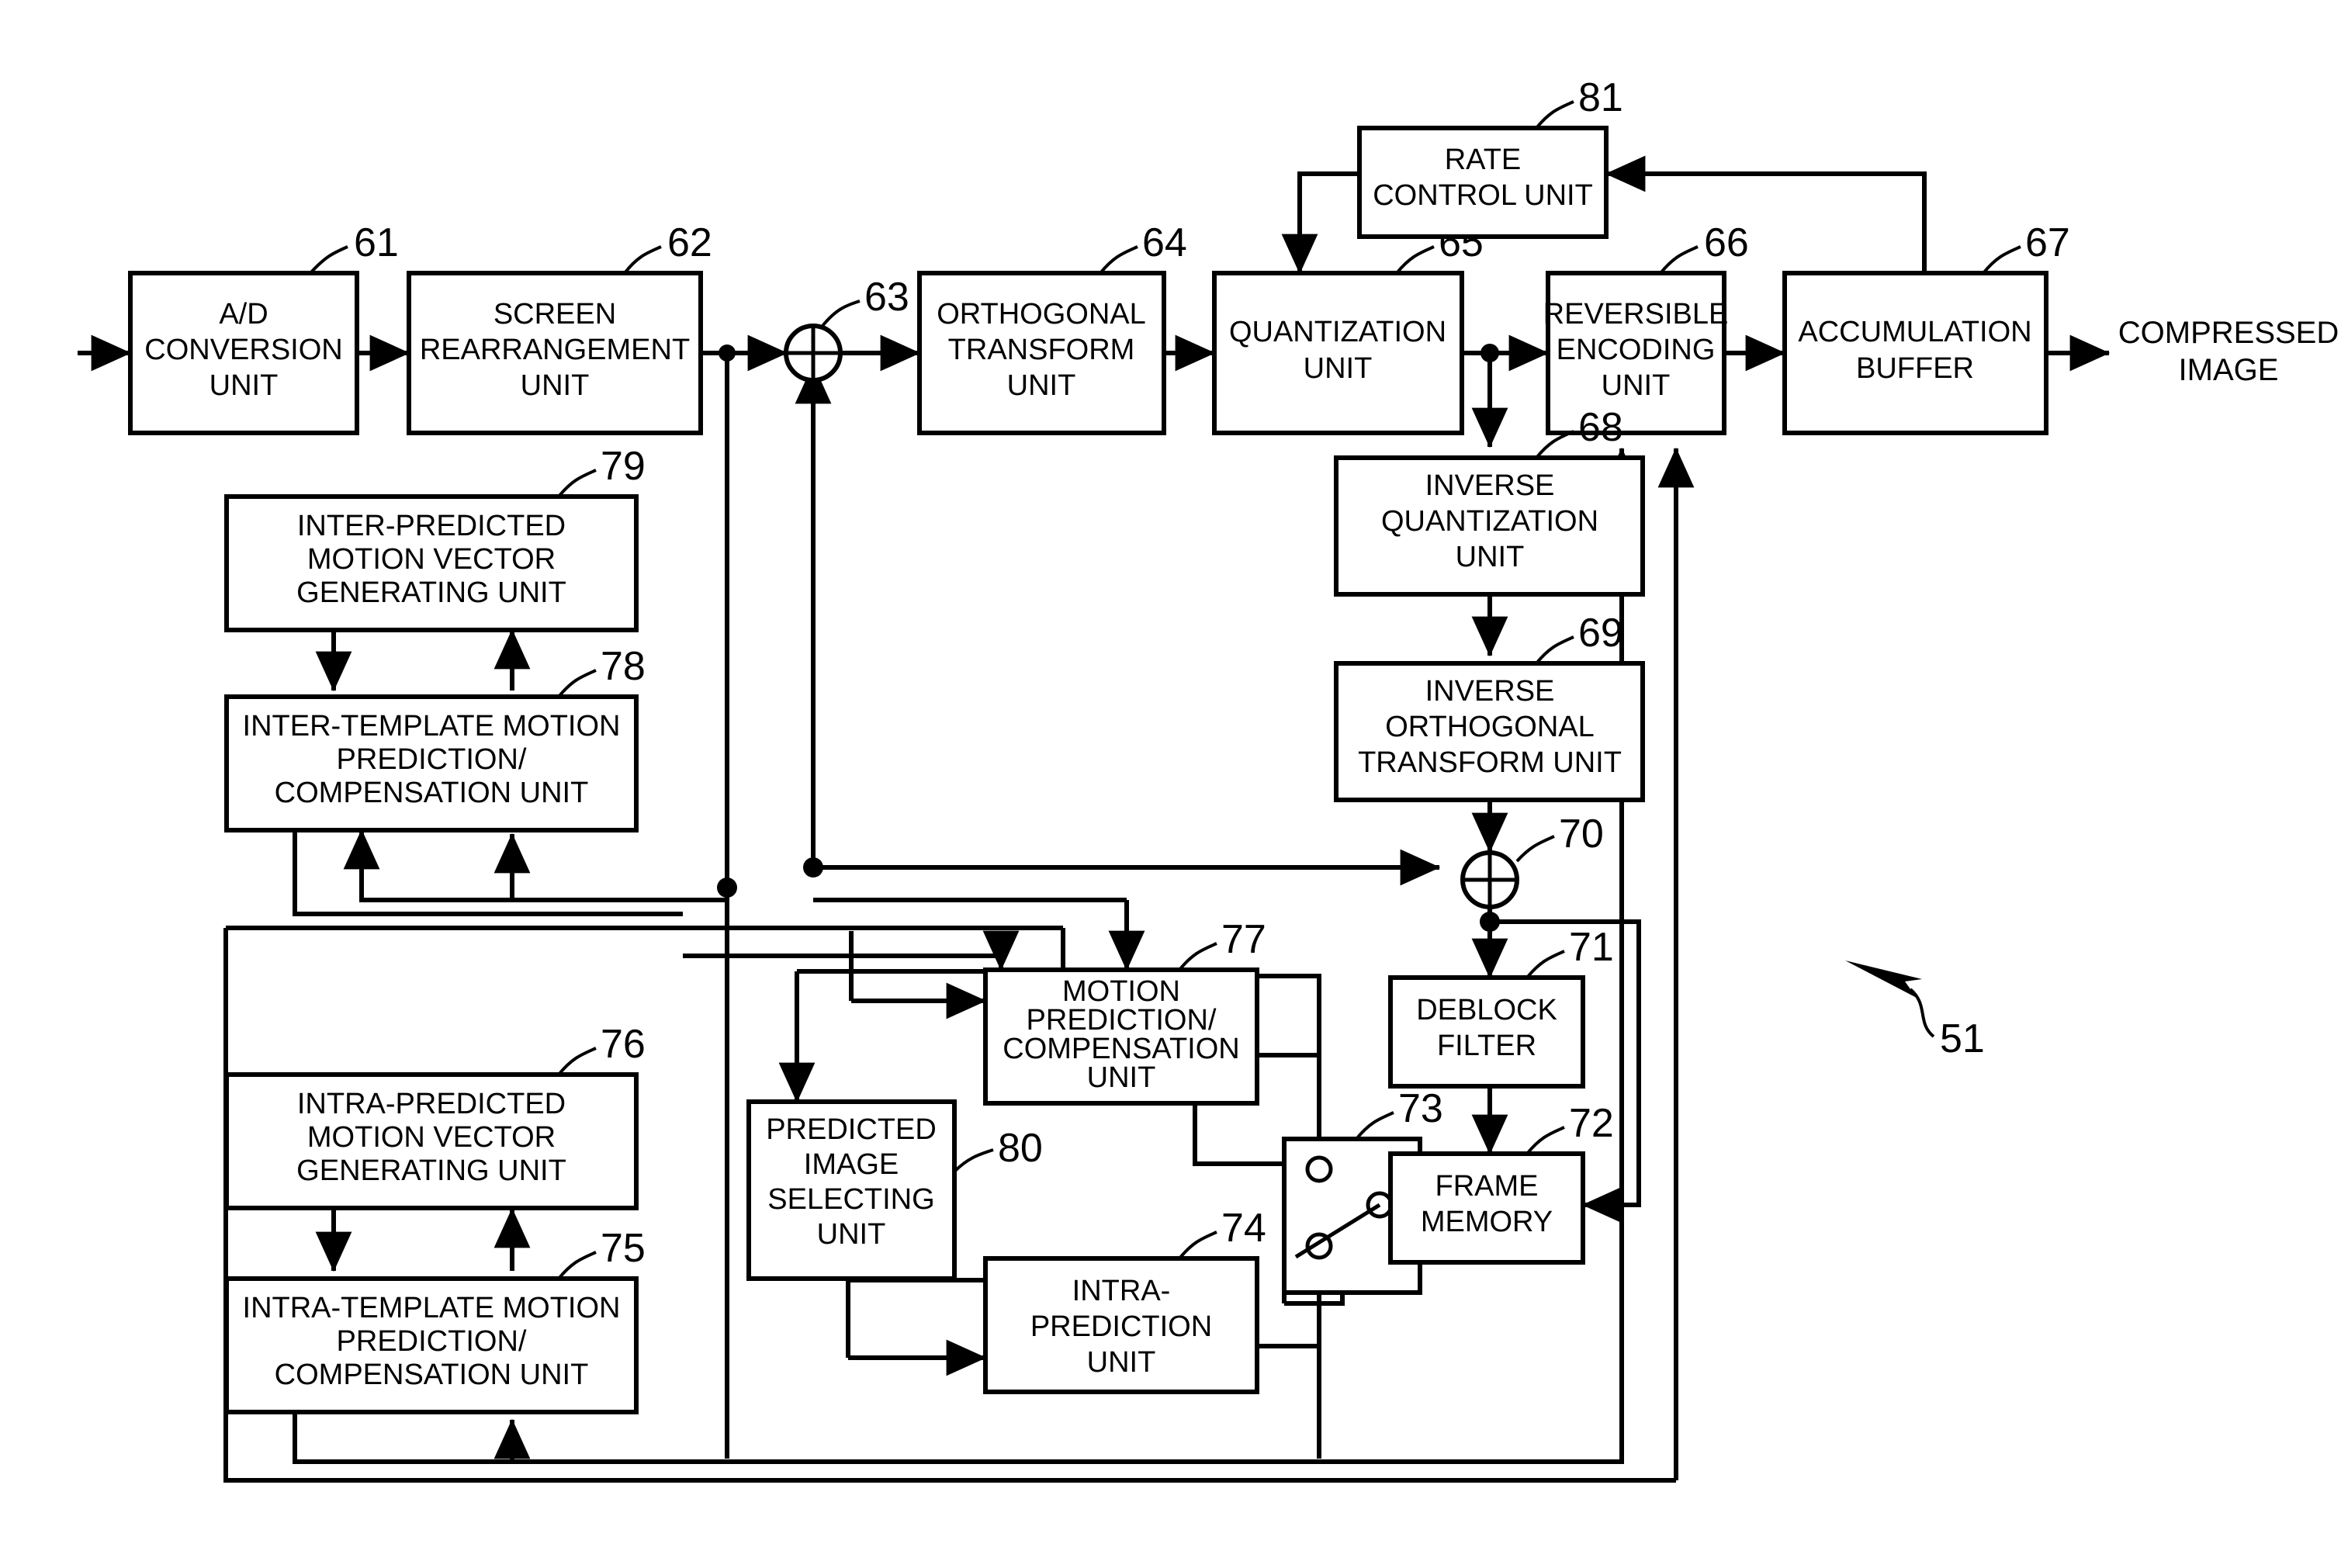 Image resolution: width=2348 pixels, height=1568 pixels. I want to click on block-label-line: MOTION, so click(1121, 992).